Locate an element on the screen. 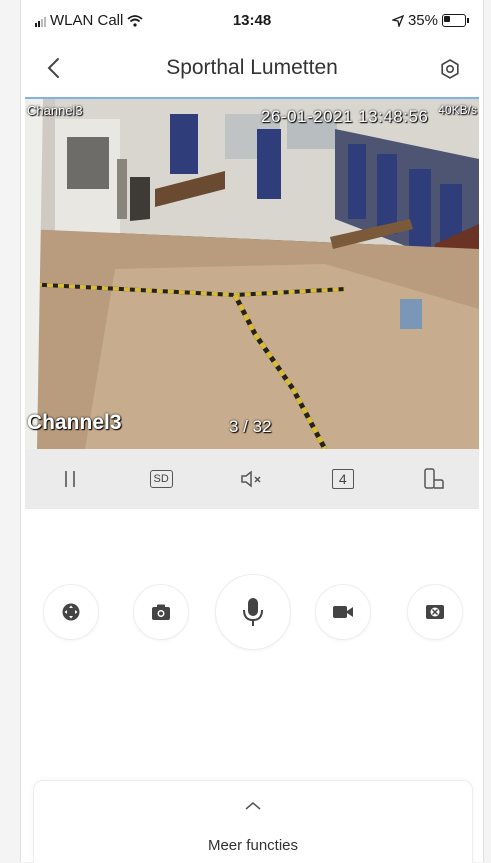 The image size is (491, 863). pause-button is located at coordinates (70, 479).